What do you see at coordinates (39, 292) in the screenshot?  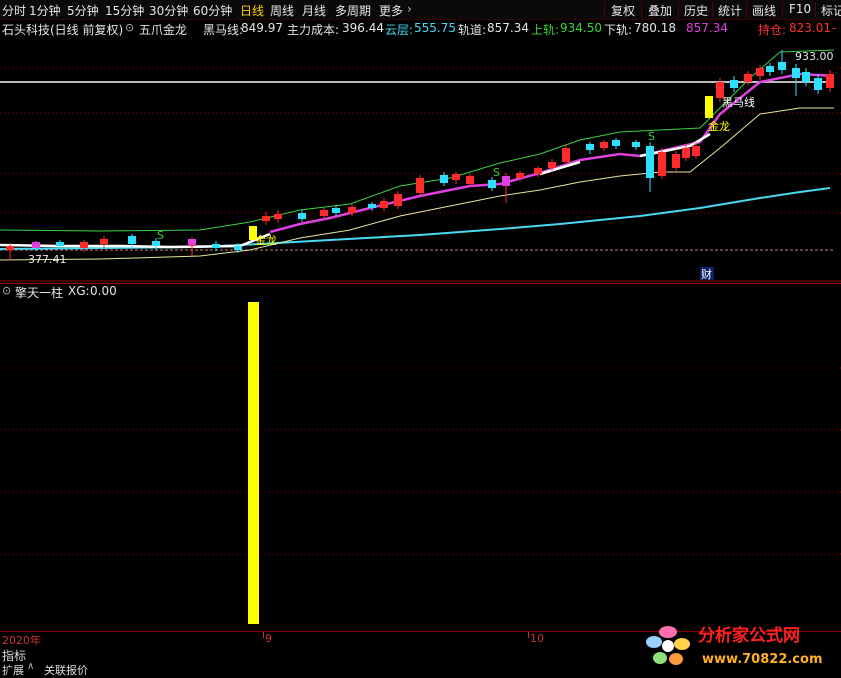 I see `sub-indicator-title: 擎天一柱` at bounding box center [39, 292].